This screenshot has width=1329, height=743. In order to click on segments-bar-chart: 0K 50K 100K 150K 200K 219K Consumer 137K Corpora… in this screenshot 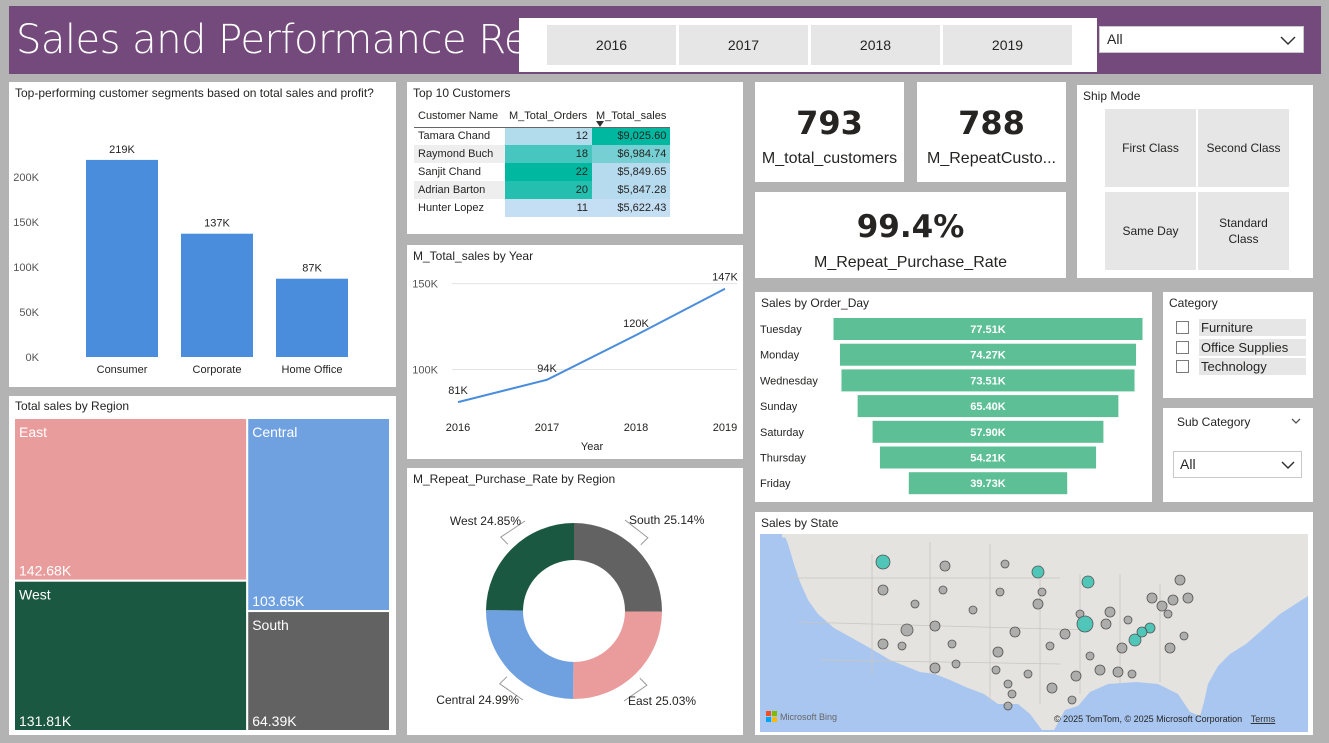, I will do `click(180, 260)`.